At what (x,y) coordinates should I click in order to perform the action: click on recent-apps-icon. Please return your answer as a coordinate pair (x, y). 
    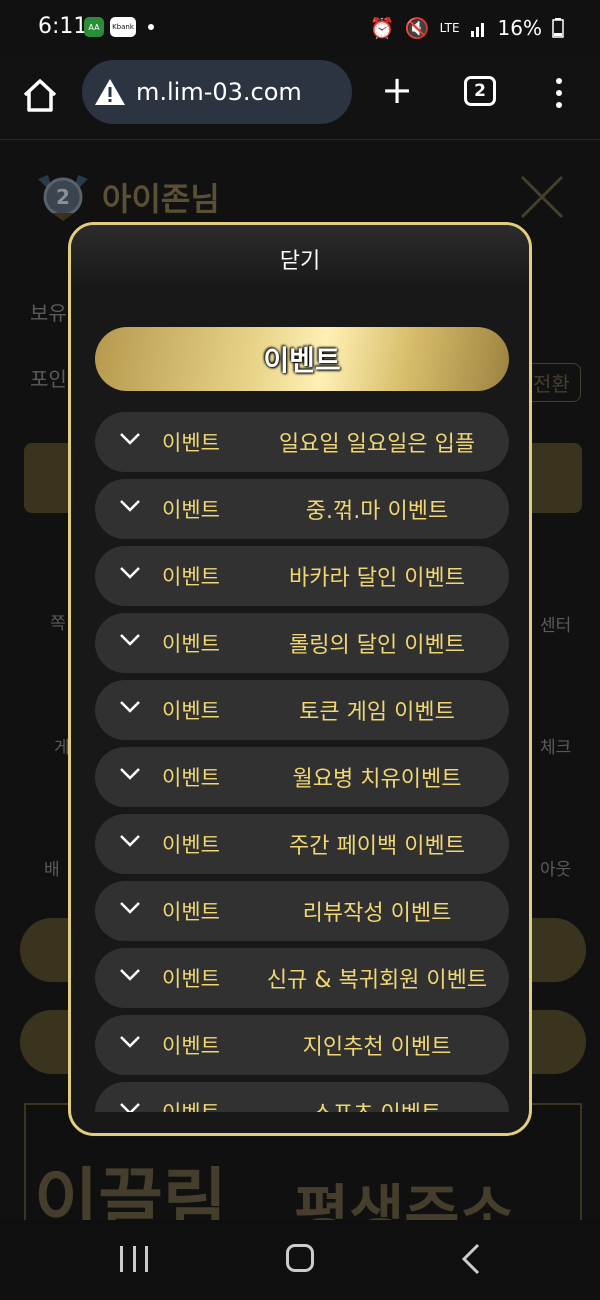
    Looking at the image, I should click on (134, 1259).